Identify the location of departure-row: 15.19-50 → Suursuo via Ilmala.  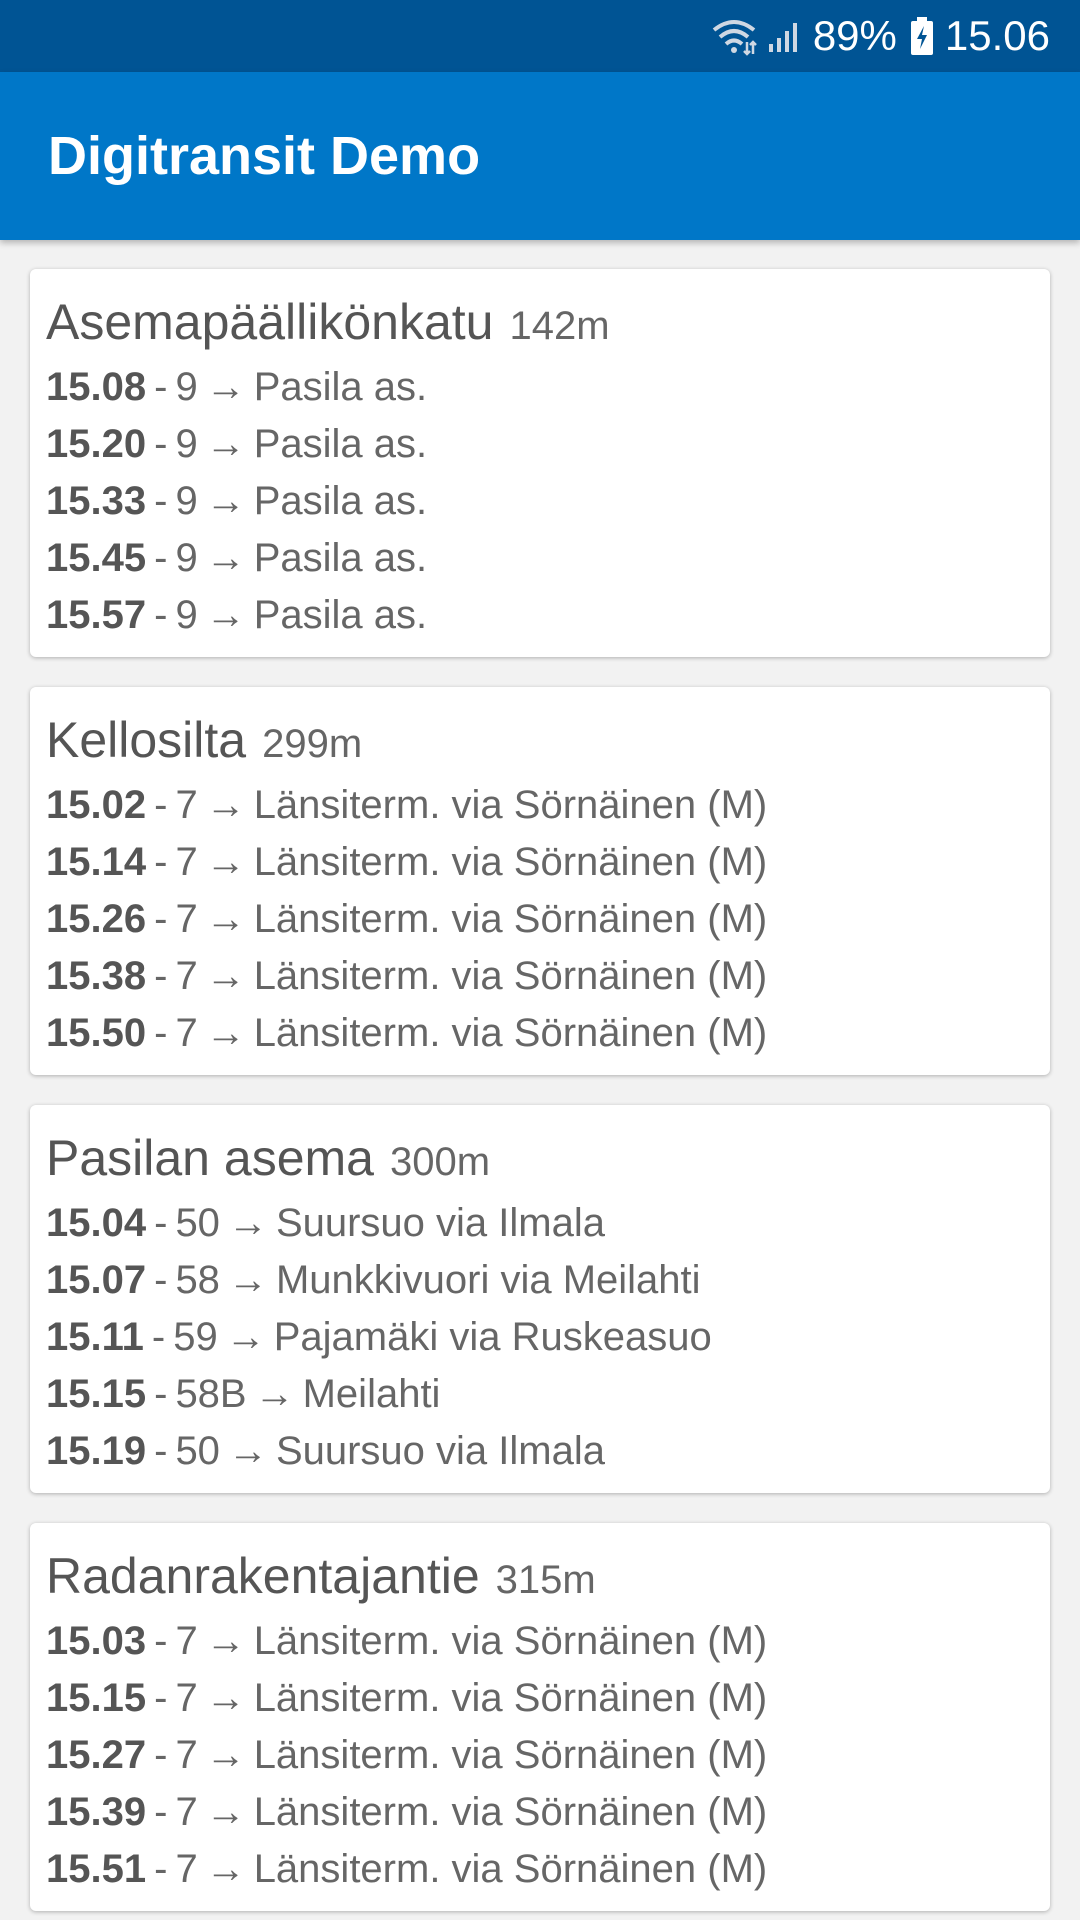
(540, 1451).